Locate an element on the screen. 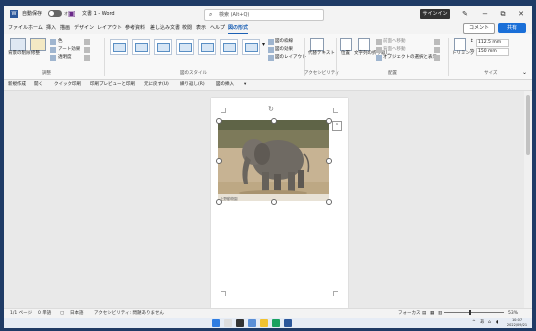 The height and width of the screenshot is (331, 536). file-explorer-icon is located at coordinates (264, 323).